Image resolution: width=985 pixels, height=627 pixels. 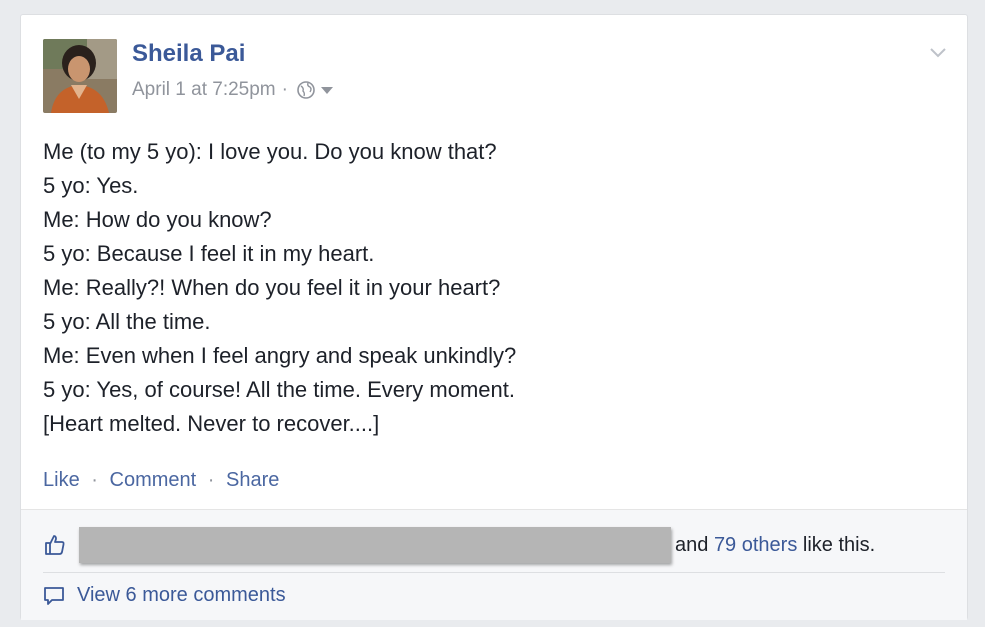 What do you see at coordinates (181, 595) in the screenshot?
I see `view-more-comments-label: View 6 more comments` at bounding box center [181, 595].